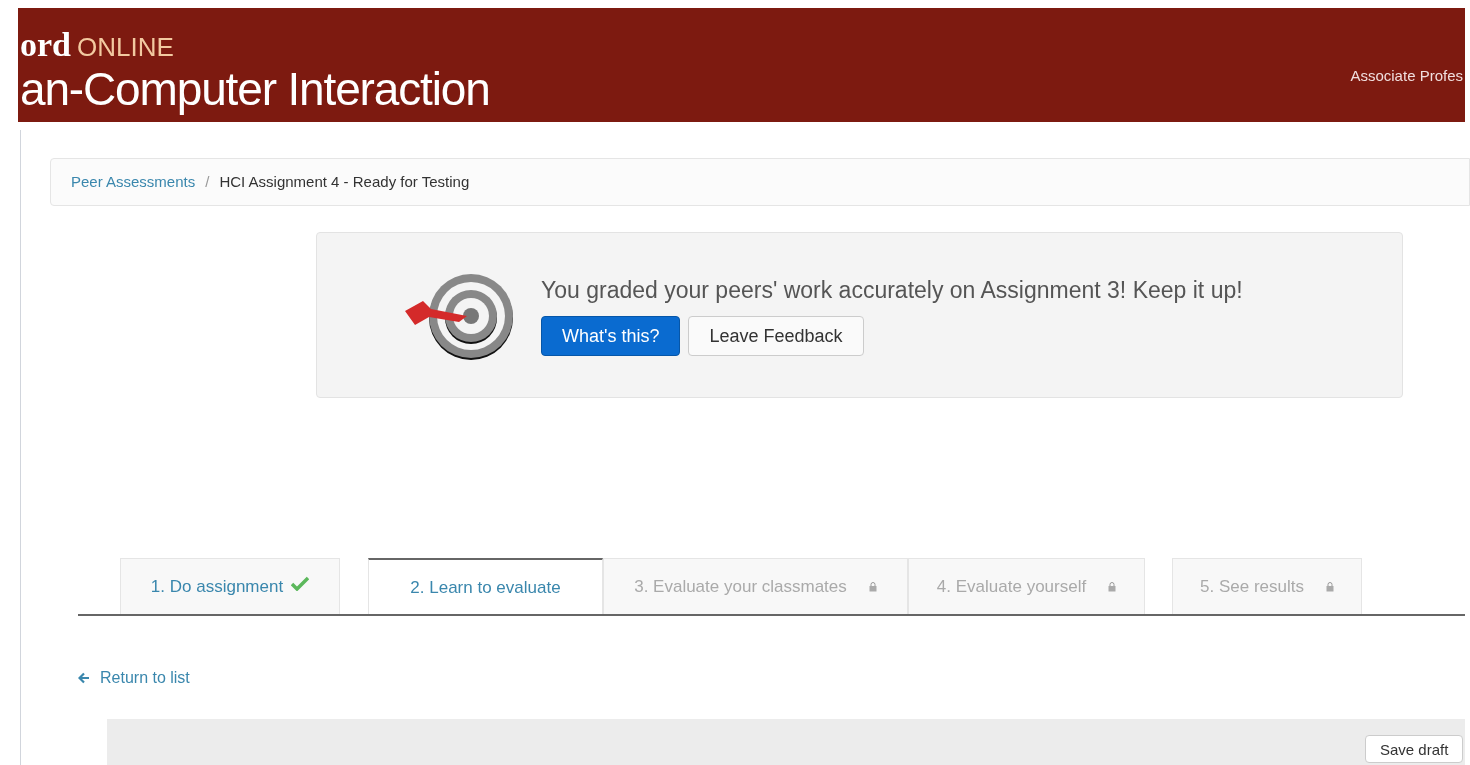 This screenshot has width=1470, height=765. What do you see at coordinates (776, 336) in the screenshot?
I see `feedback-button: Leave Feedback` at bounding box center [776, 336].